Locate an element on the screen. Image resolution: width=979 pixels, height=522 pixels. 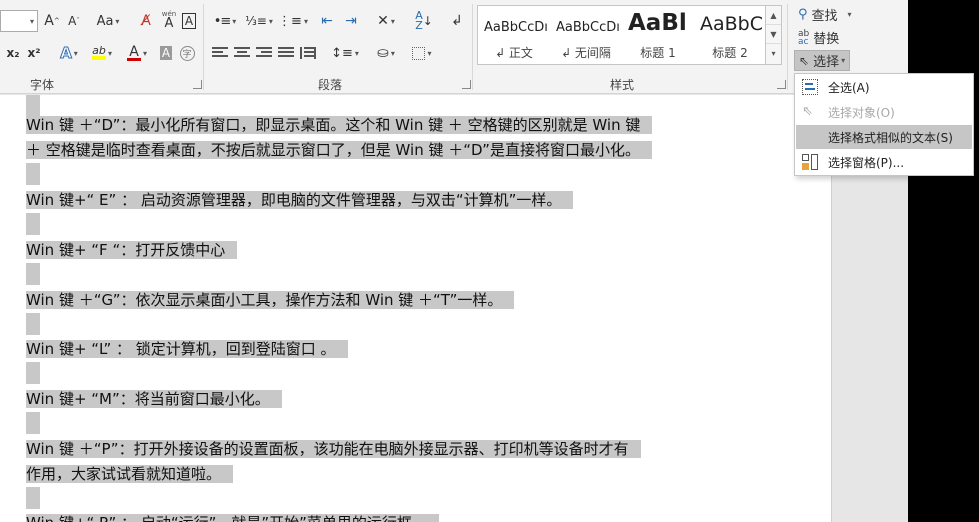
text-effects-icon: A is located at coordinates (66, 53).